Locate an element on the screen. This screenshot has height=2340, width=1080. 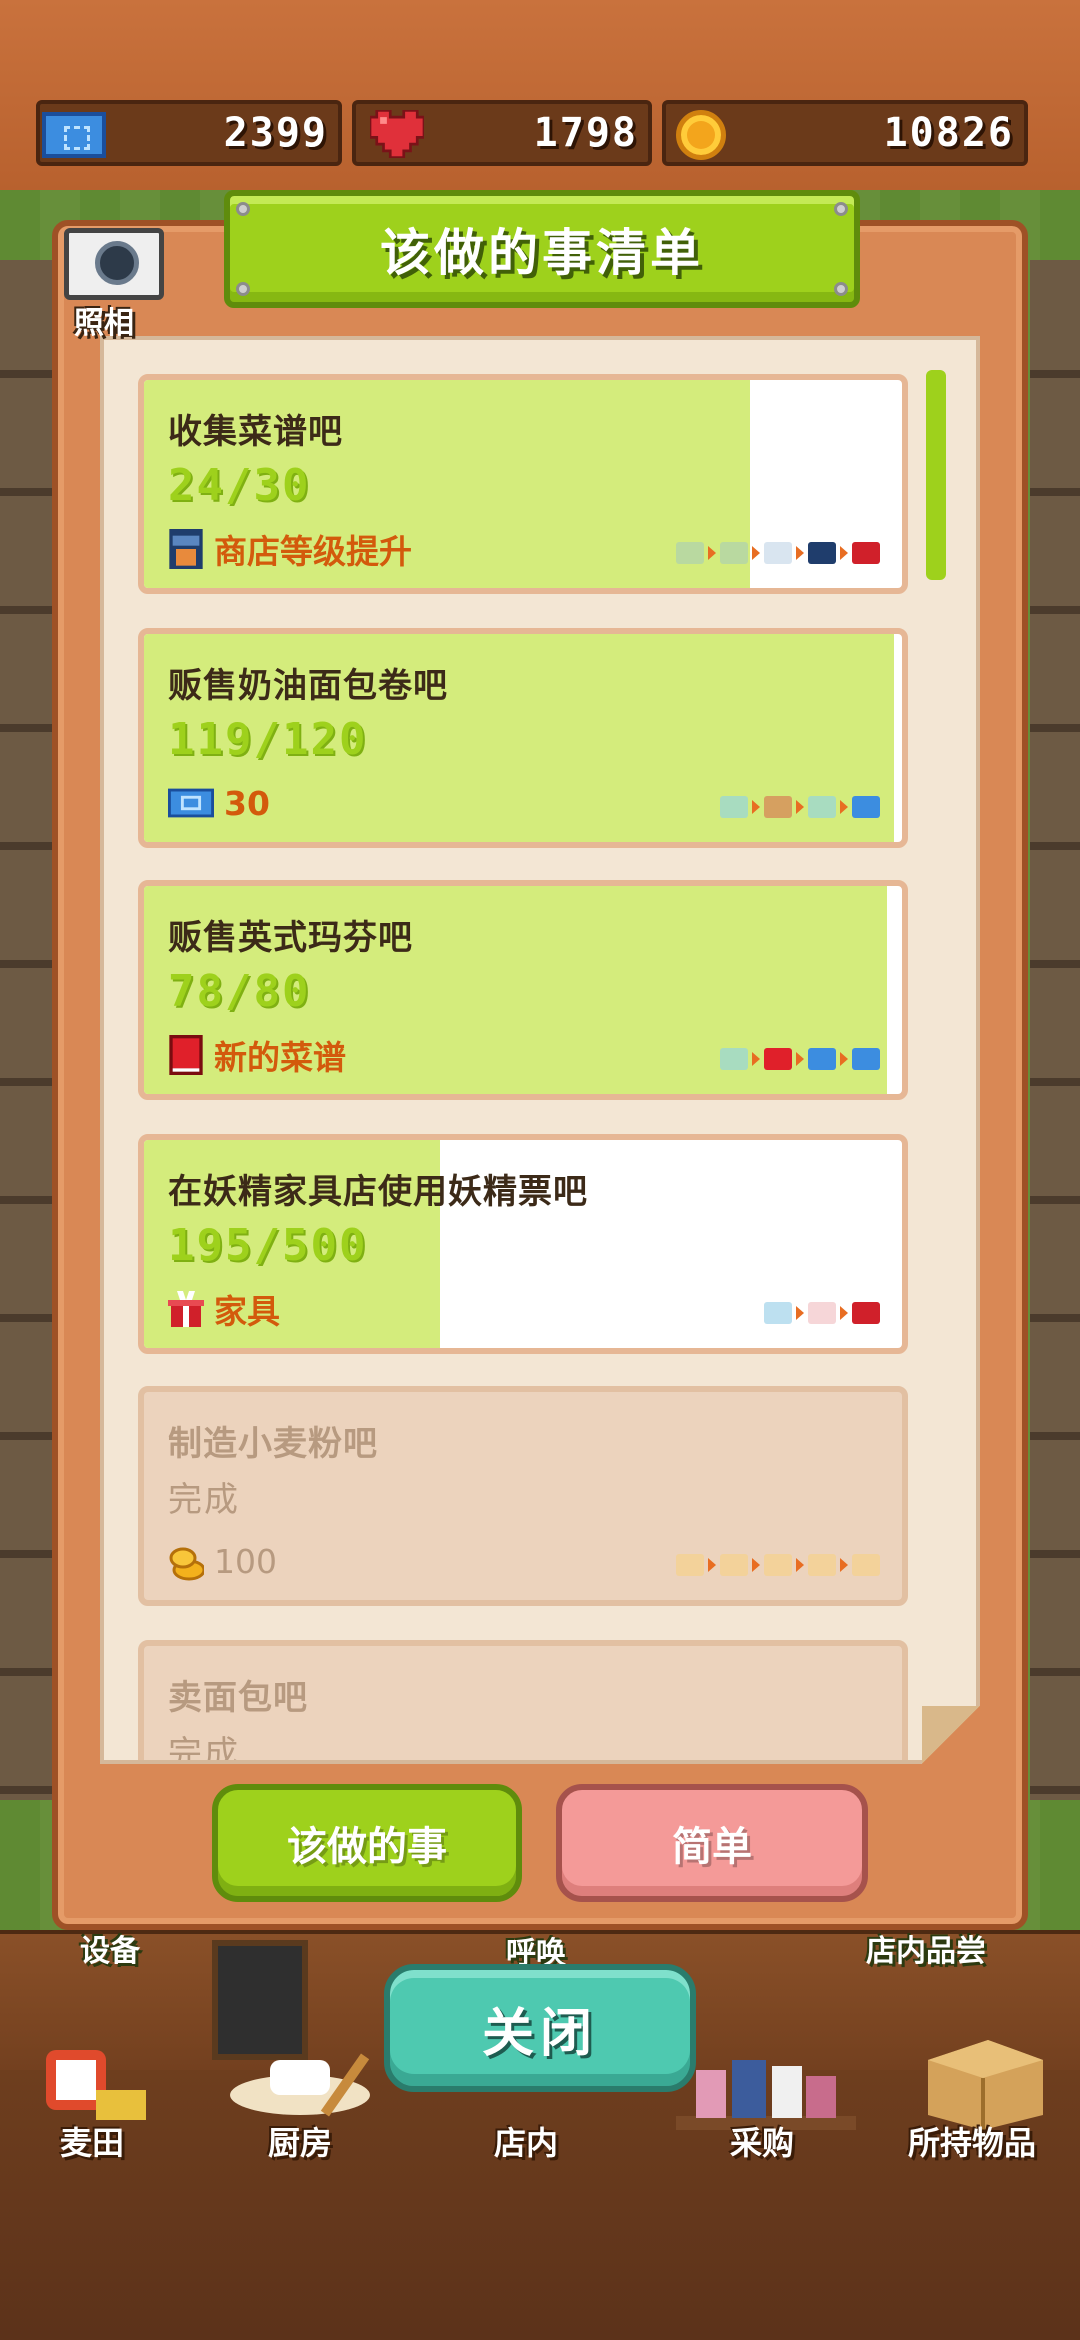
background-wall-left is located at coordinates (30, 1030).